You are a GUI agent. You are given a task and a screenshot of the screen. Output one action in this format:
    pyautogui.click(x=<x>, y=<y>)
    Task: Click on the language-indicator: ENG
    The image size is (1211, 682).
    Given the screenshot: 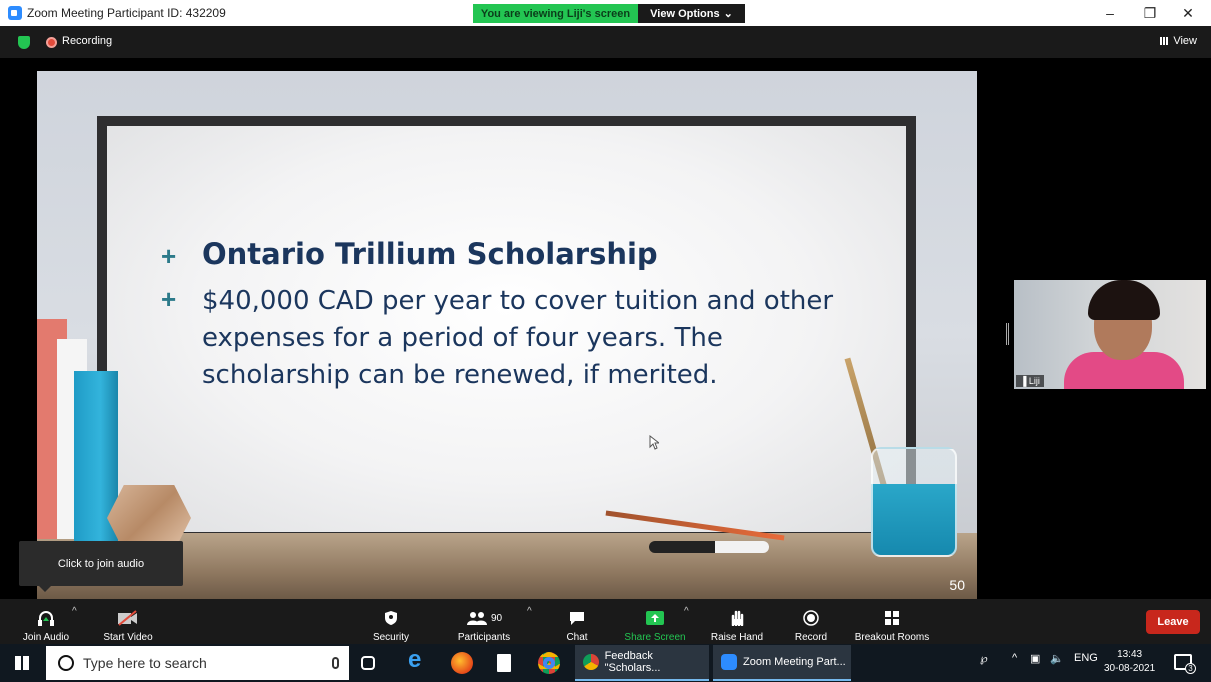 What is the action you would take?
    pyautogui.click(x=1086, y=658)
    